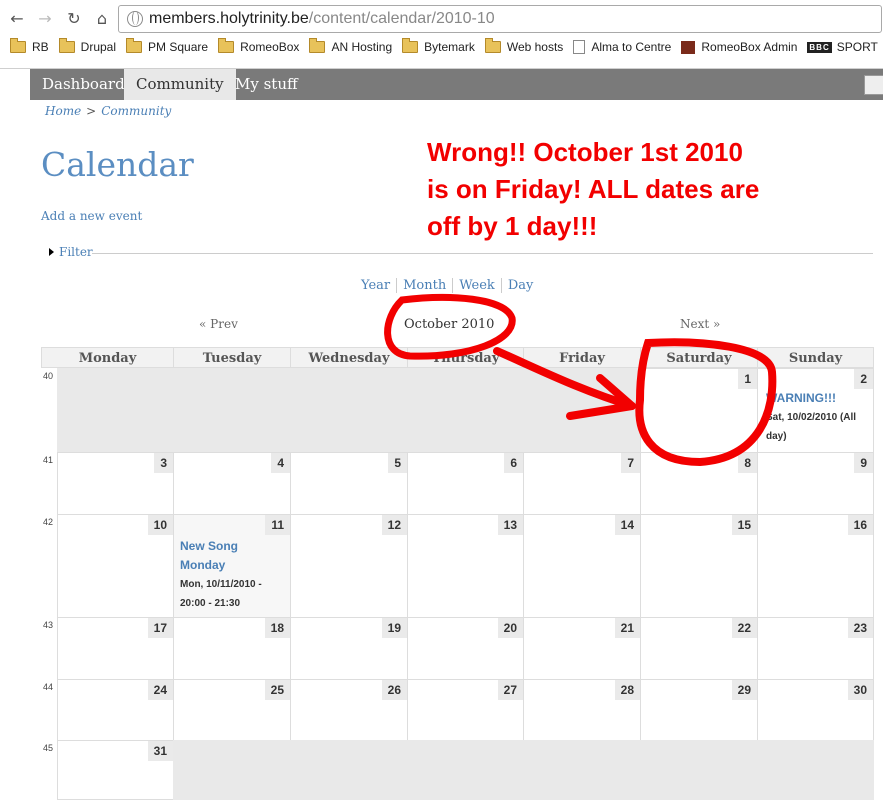 Image resolution: width=883 pixels, height=800 pixels. What do you see at coordinates (102, 18) in the screenshot?
I see `home-icon: ⌂` at bounding box center [102, 18].